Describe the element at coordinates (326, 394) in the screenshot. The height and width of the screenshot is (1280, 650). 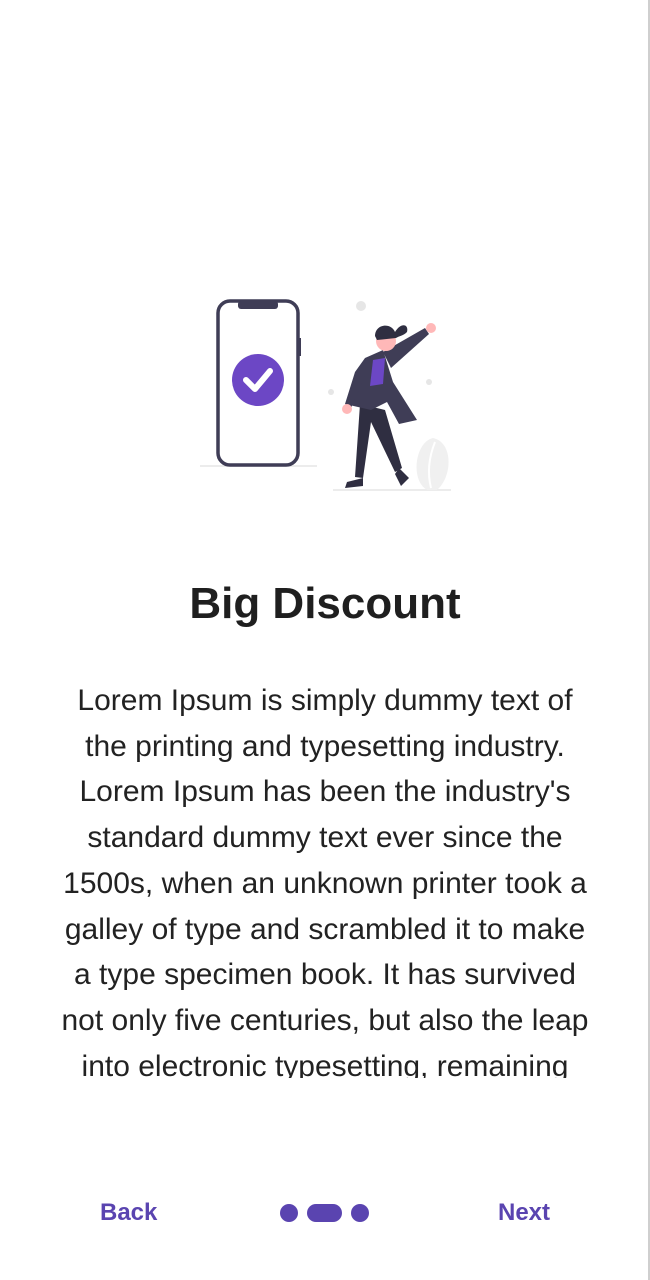
I see `onboarding-illustration` at that location.